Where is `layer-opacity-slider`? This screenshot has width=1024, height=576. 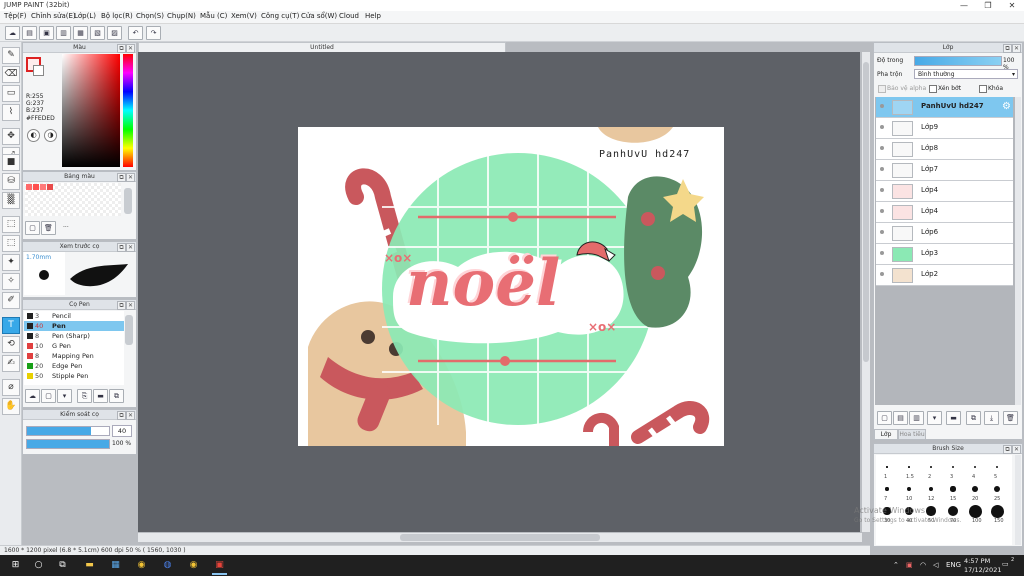
layer-opacity-slider is located at coordinates (958, 61).